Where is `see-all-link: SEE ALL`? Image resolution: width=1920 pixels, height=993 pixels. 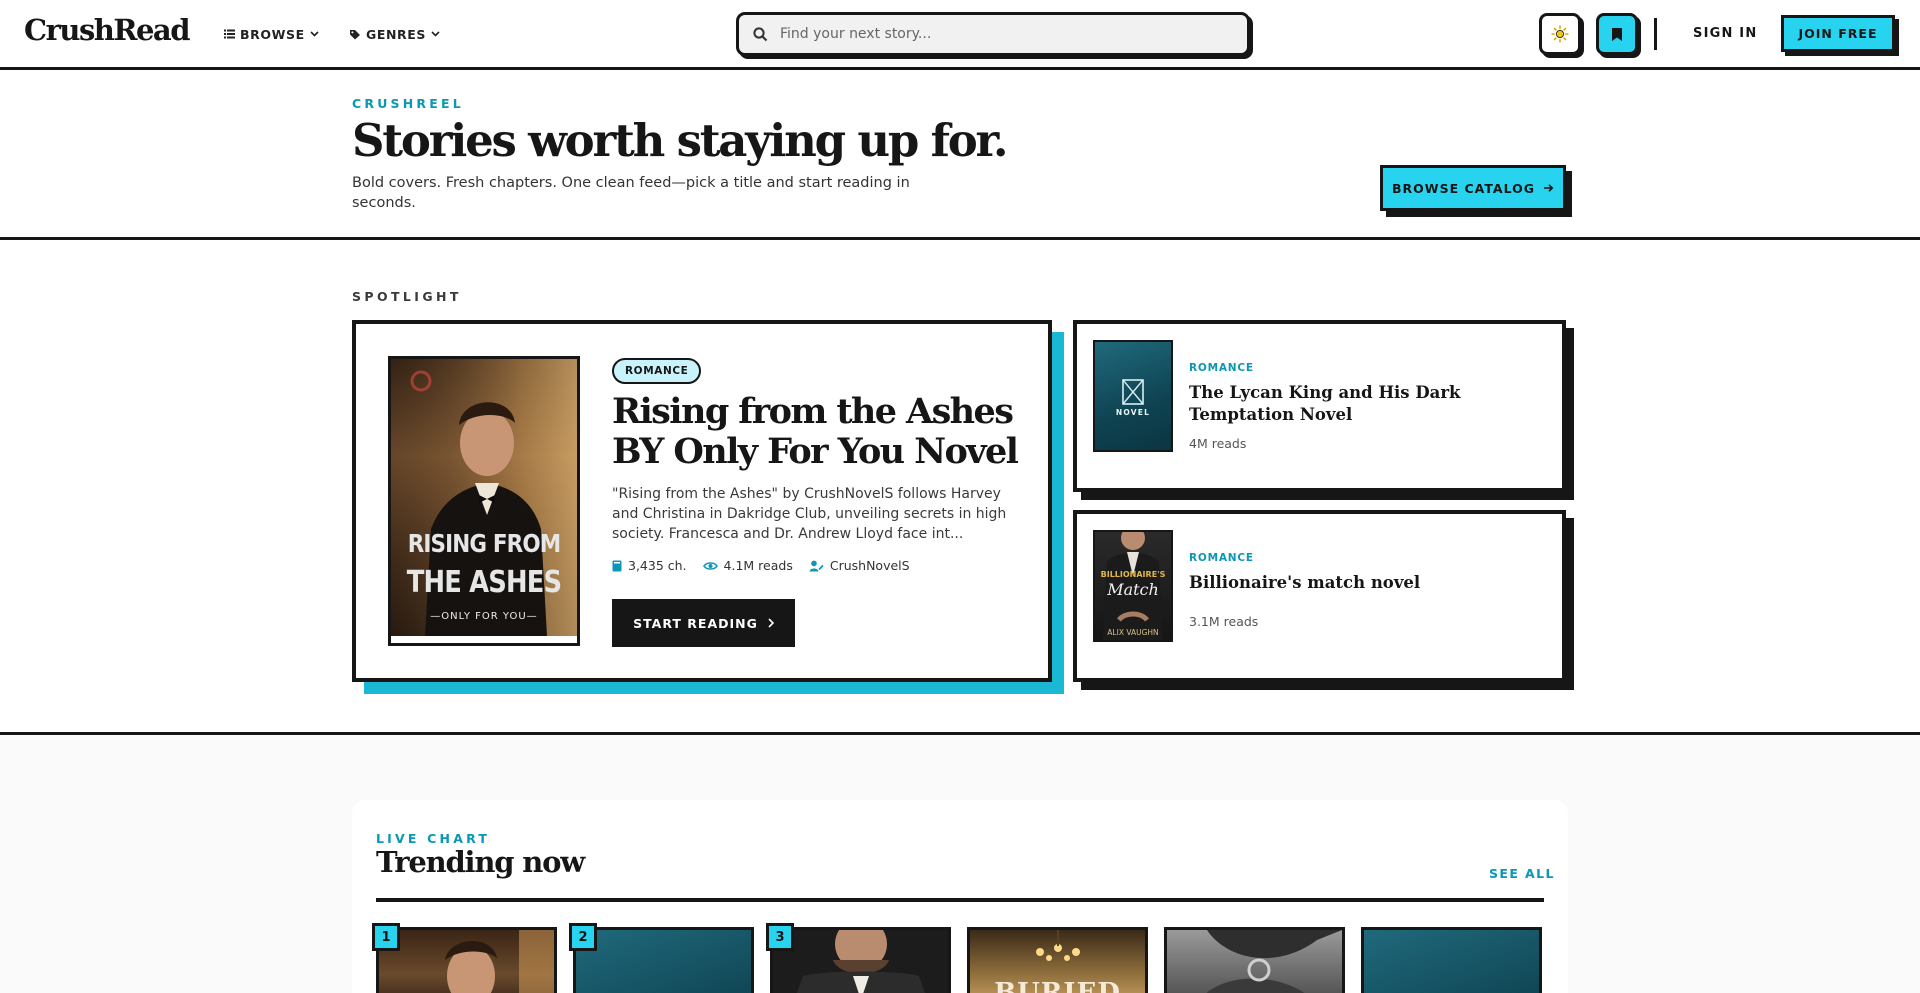 see-all-link: SEE ALL is located at coordinates (1522, 873).